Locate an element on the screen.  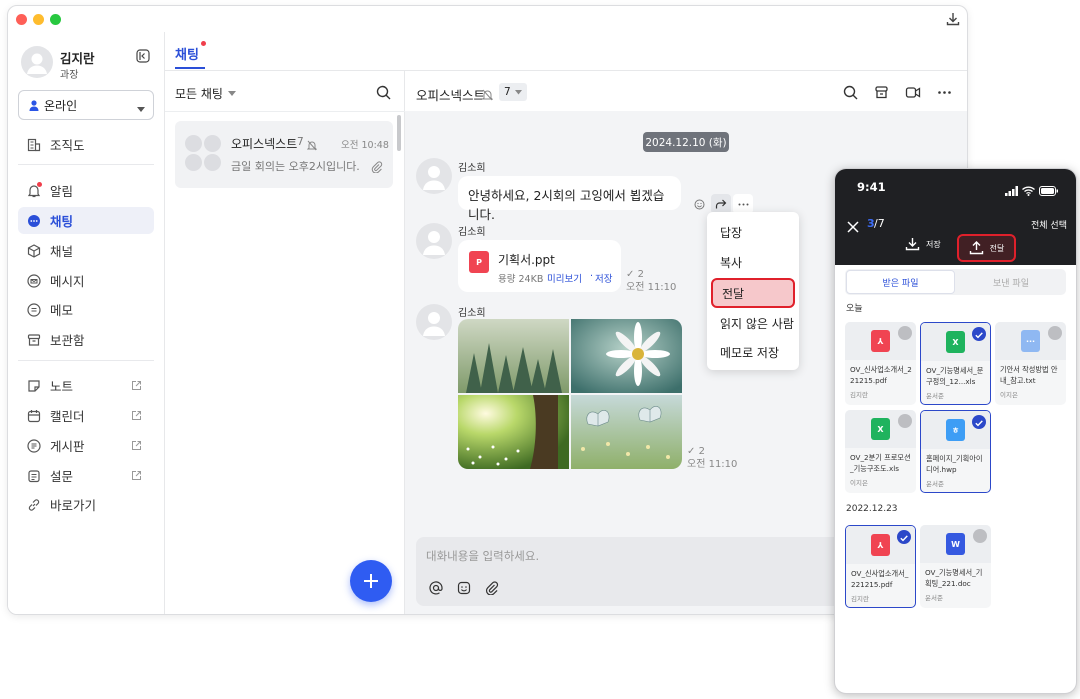
select-all-button: 전체 선택 is located at coordinates (1049, 224).